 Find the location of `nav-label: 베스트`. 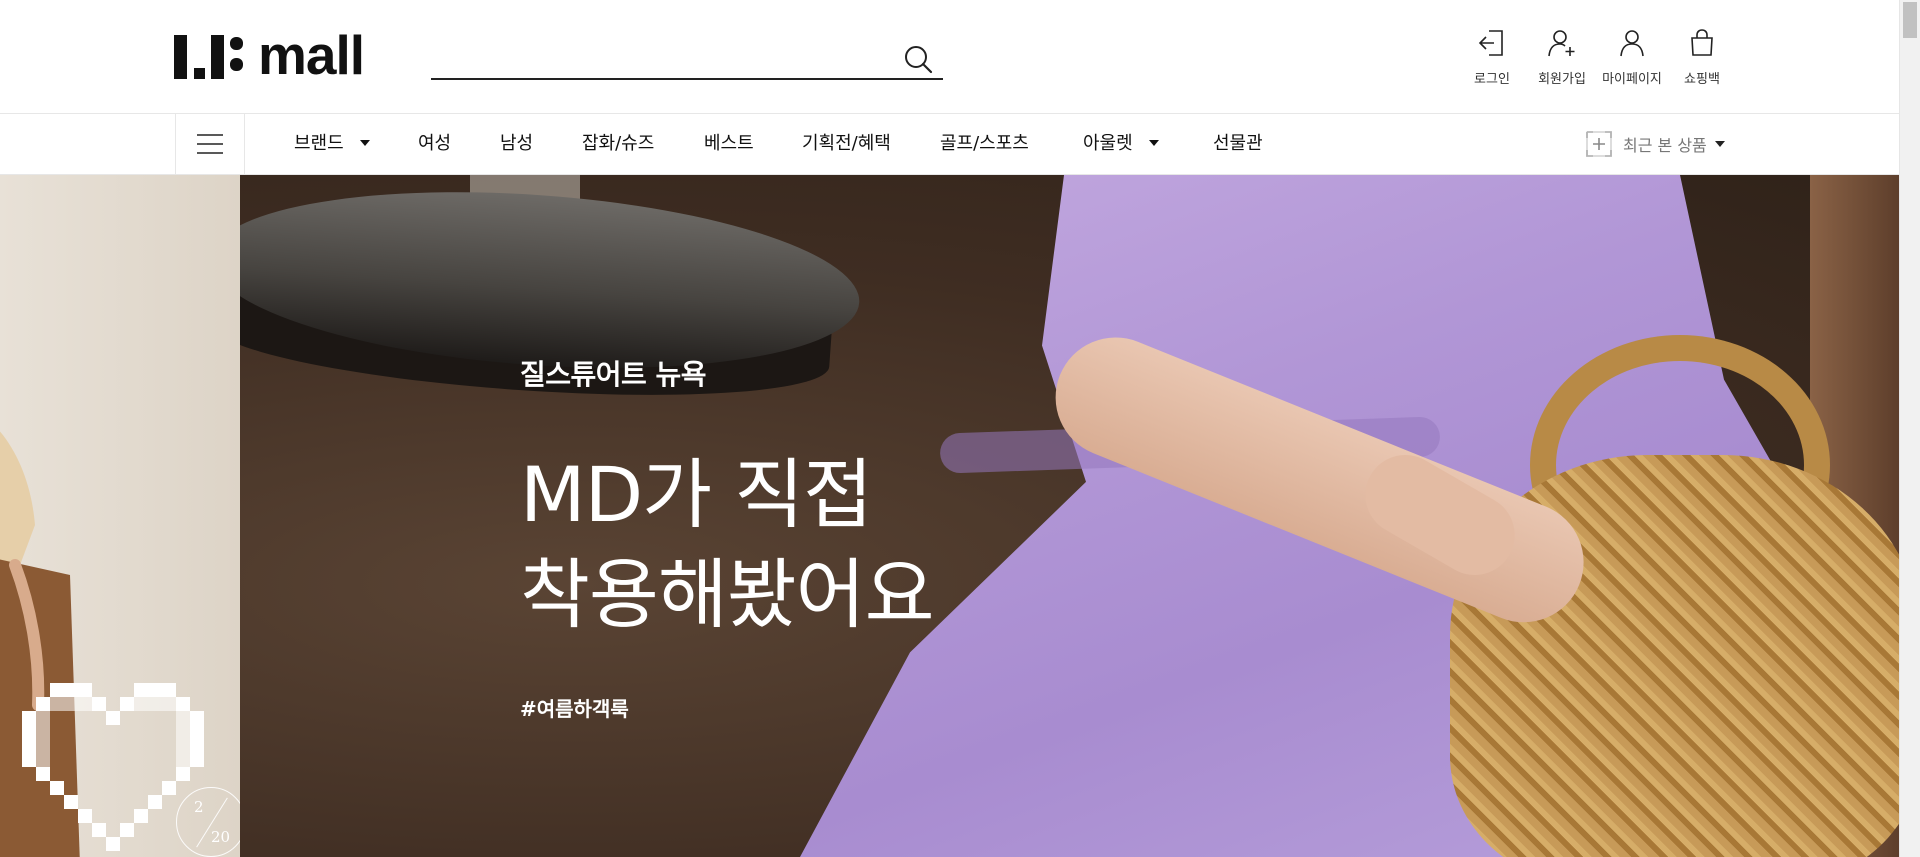

nav-label: 베스트 is located at coordinates (729, 143).